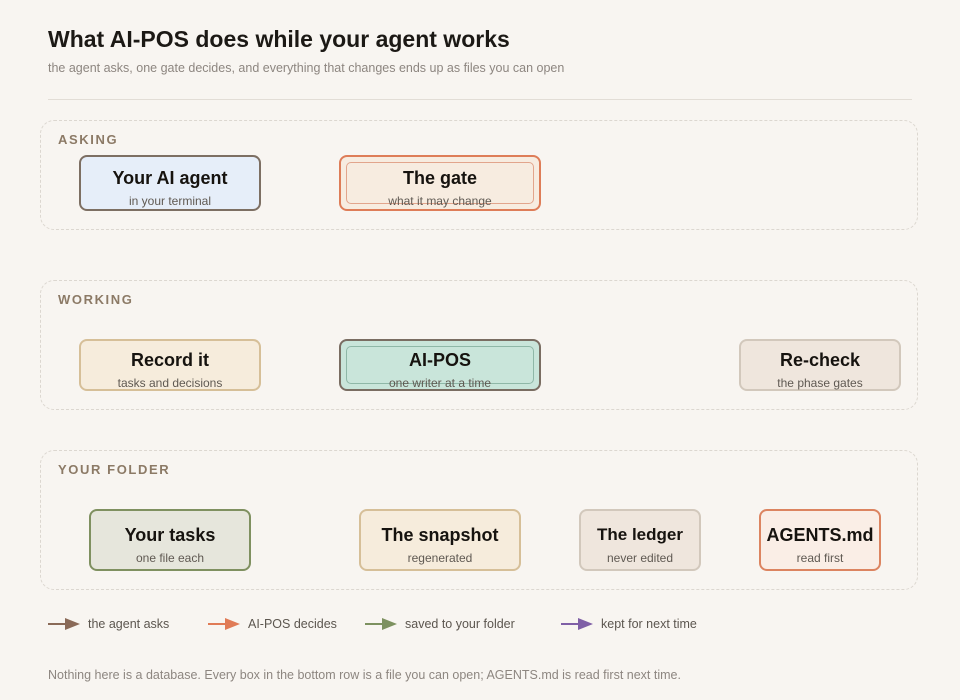 This screenshot has width=960, height=700. What do you see at coordinates (279, 39) in the screenshot?
I see `diagram-title: What AI-POS does while your agent works` at bounding box center [279, 39].